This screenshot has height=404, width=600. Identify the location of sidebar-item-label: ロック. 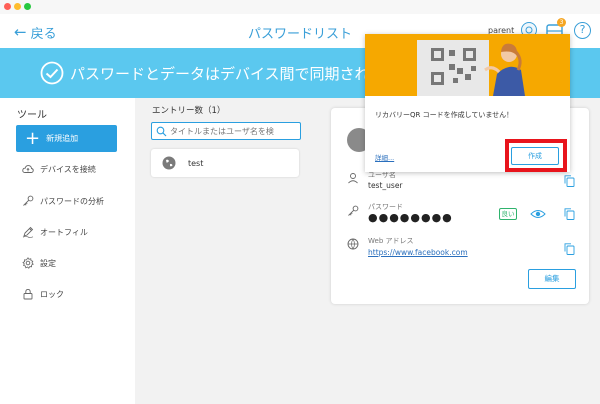
(52, 294).